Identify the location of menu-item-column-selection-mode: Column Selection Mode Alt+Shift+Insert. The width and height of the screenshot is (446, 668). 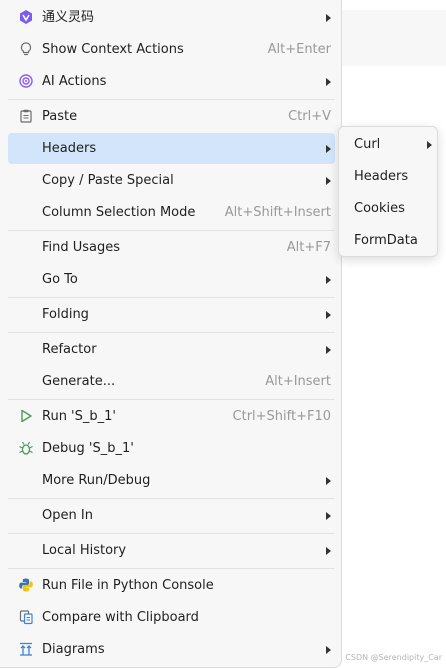
(171, 212).